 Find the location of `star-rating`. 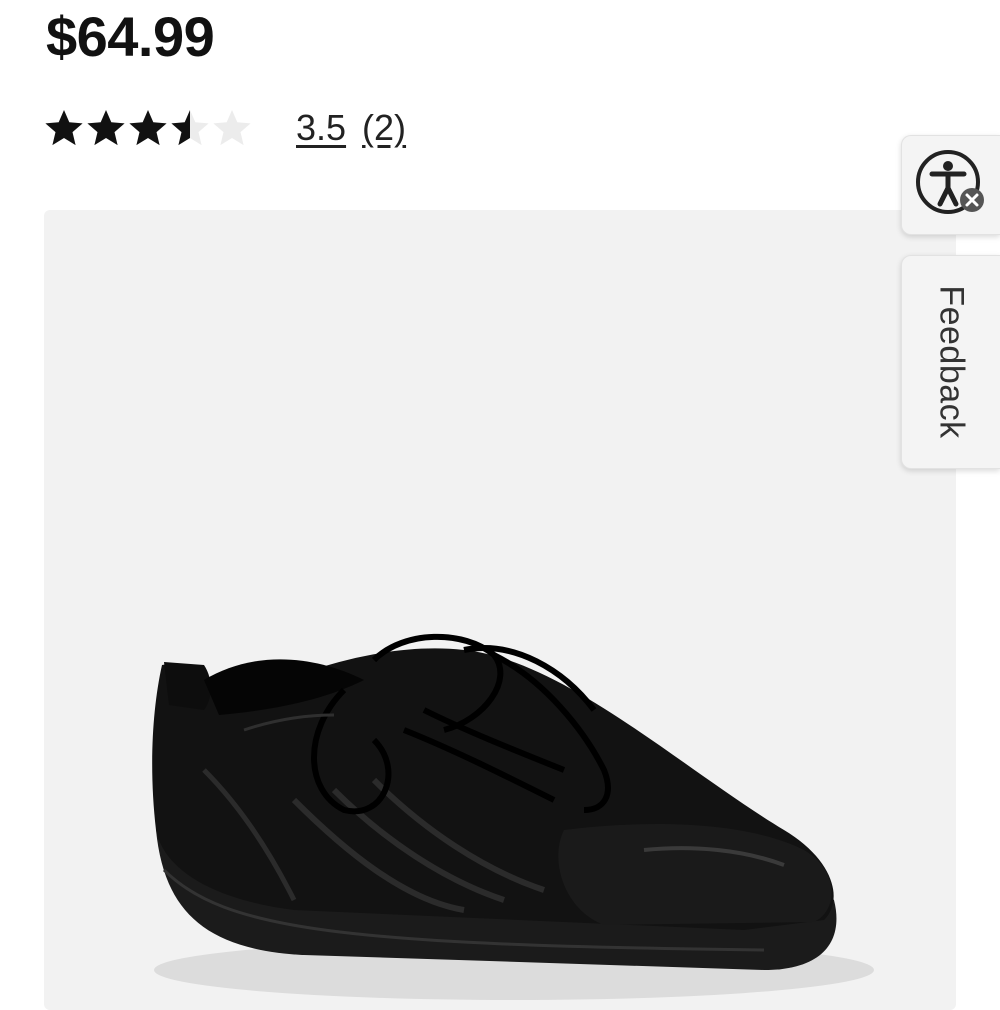

star-rating is located at coordinates (148, 128).